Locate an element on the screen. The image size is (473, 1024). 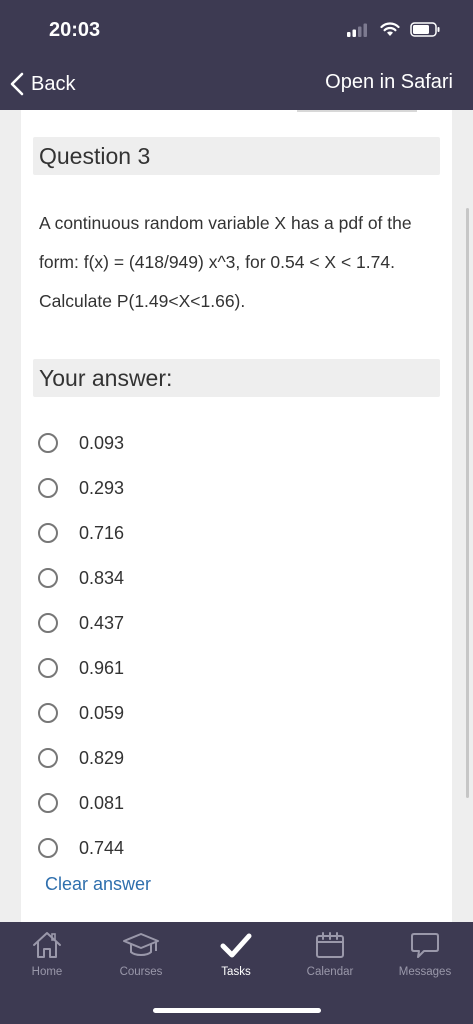
checkmark-icon is located at coordinates (236, 945).